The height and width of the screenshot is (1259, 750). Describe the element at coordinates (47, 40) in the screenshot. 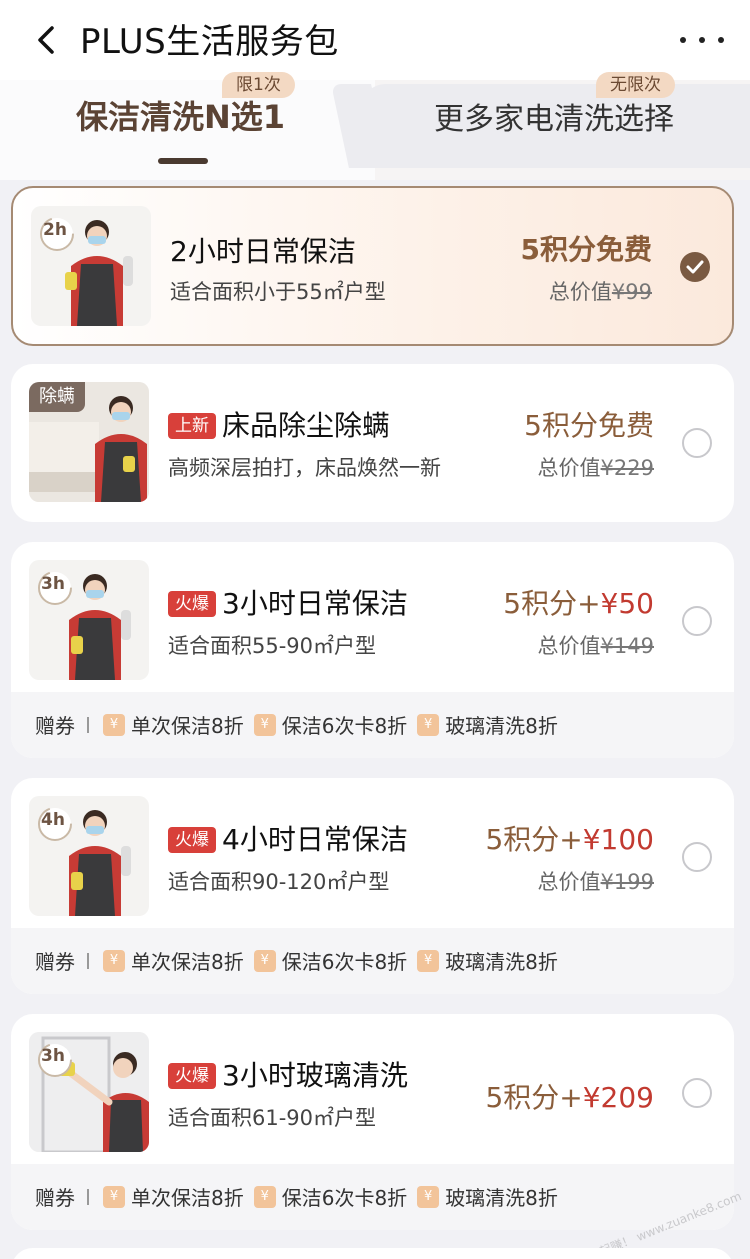

I see `back-arrow-icon` at that location.